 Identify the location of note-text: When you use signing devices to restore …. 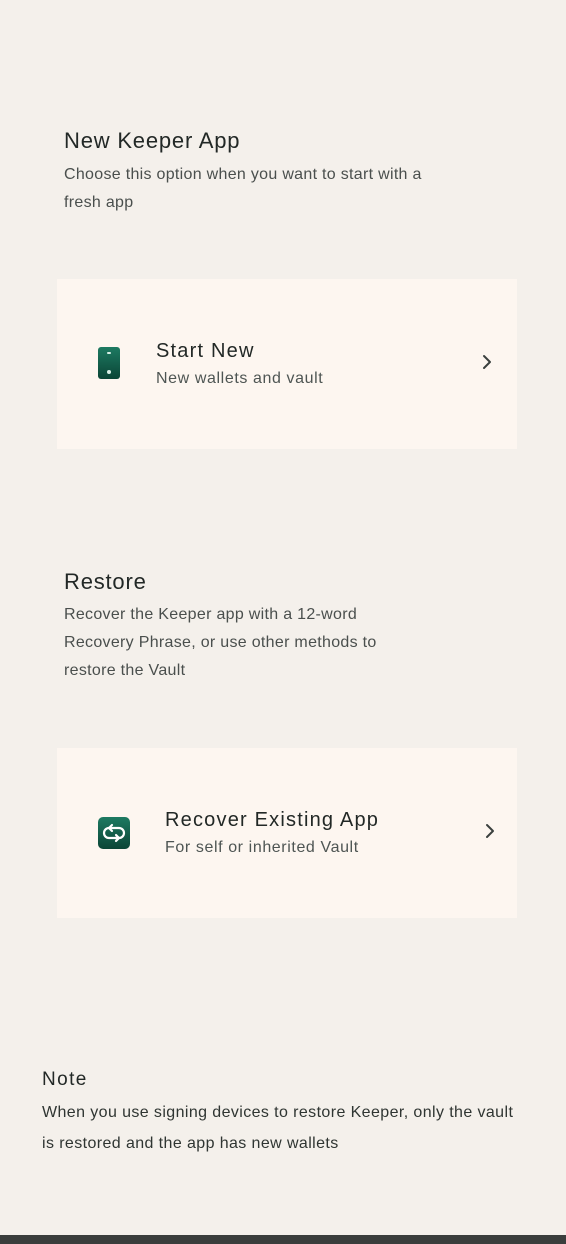
(278, 1128).